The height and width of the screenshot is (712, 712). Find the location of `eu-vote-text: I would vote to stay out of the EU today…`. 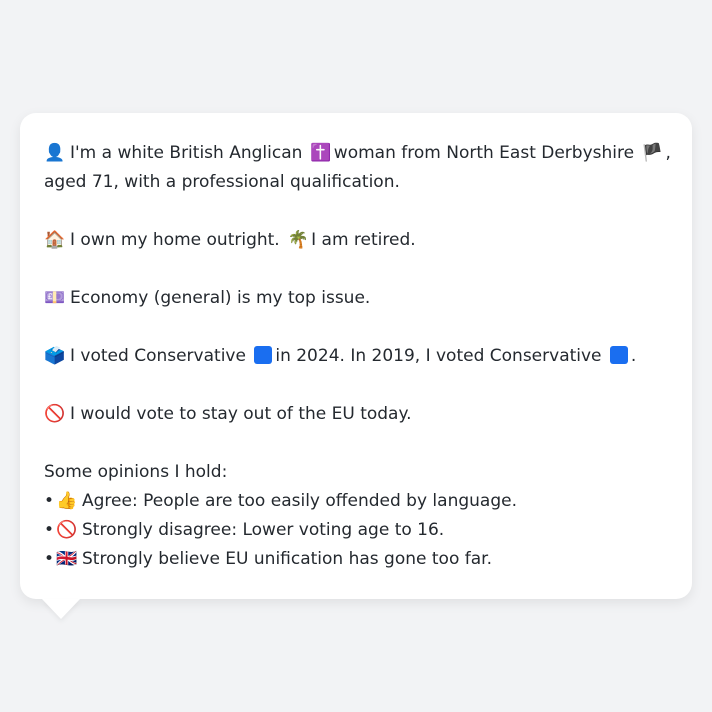

eu-vote-text: I would vote to stay out of the EU today… is located at coordinates (241, 414).